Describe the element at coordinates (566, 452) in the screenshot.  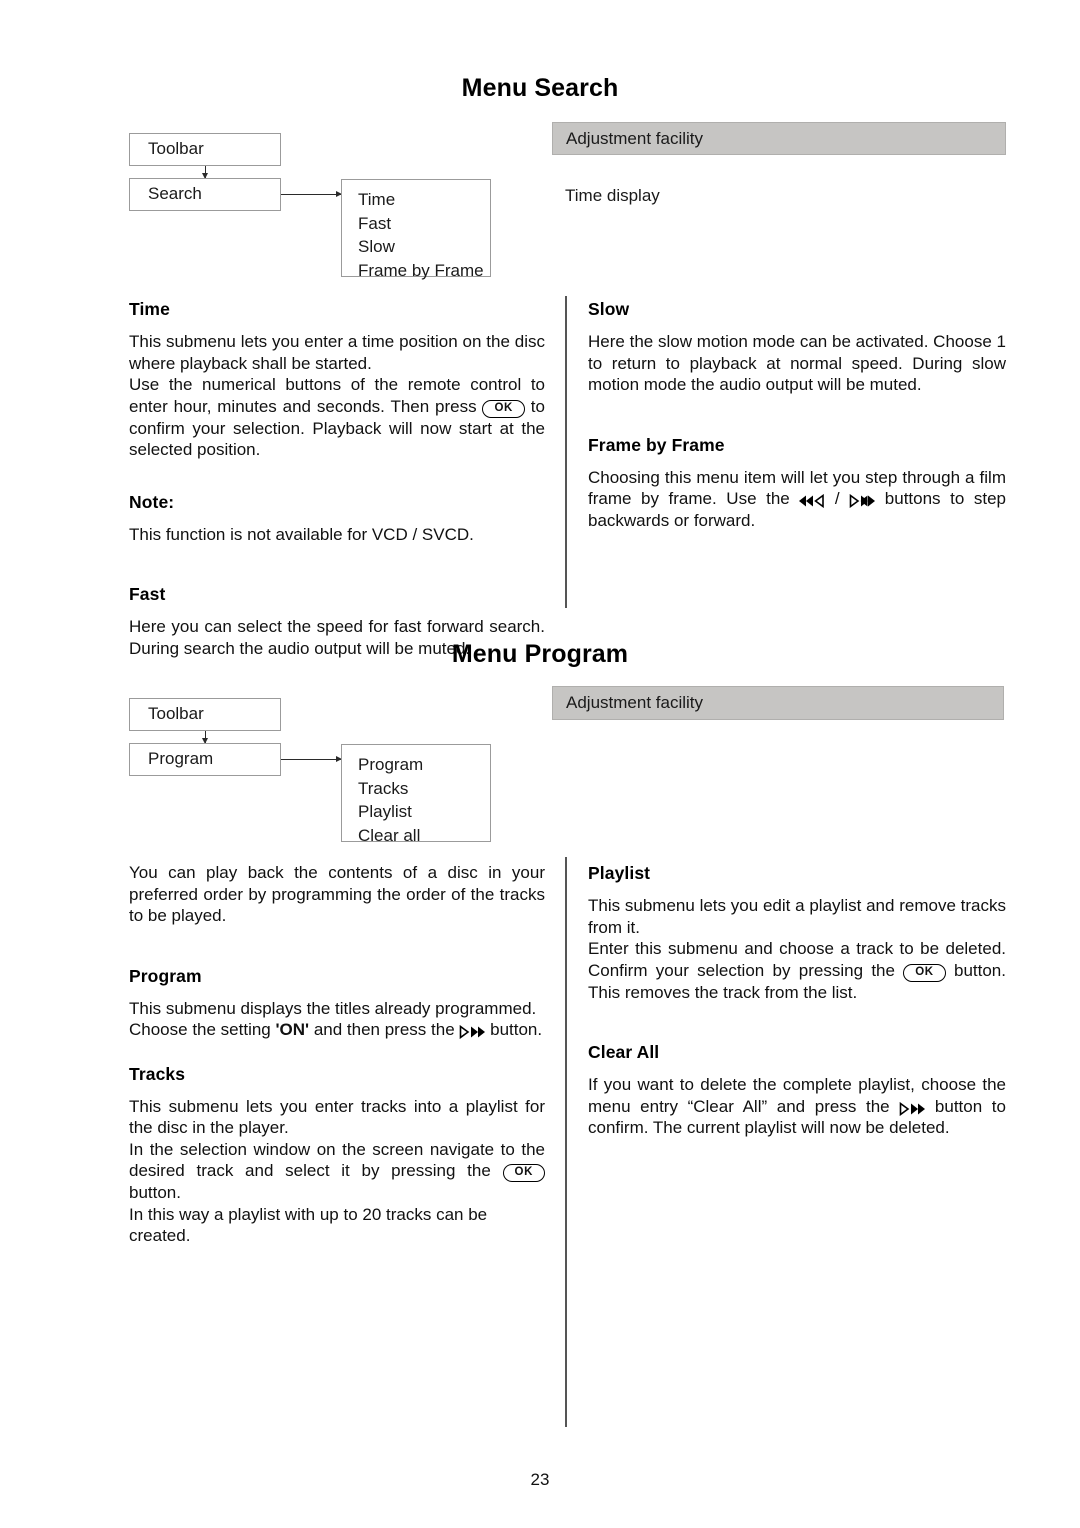
I see `column-divider-search` at that location.